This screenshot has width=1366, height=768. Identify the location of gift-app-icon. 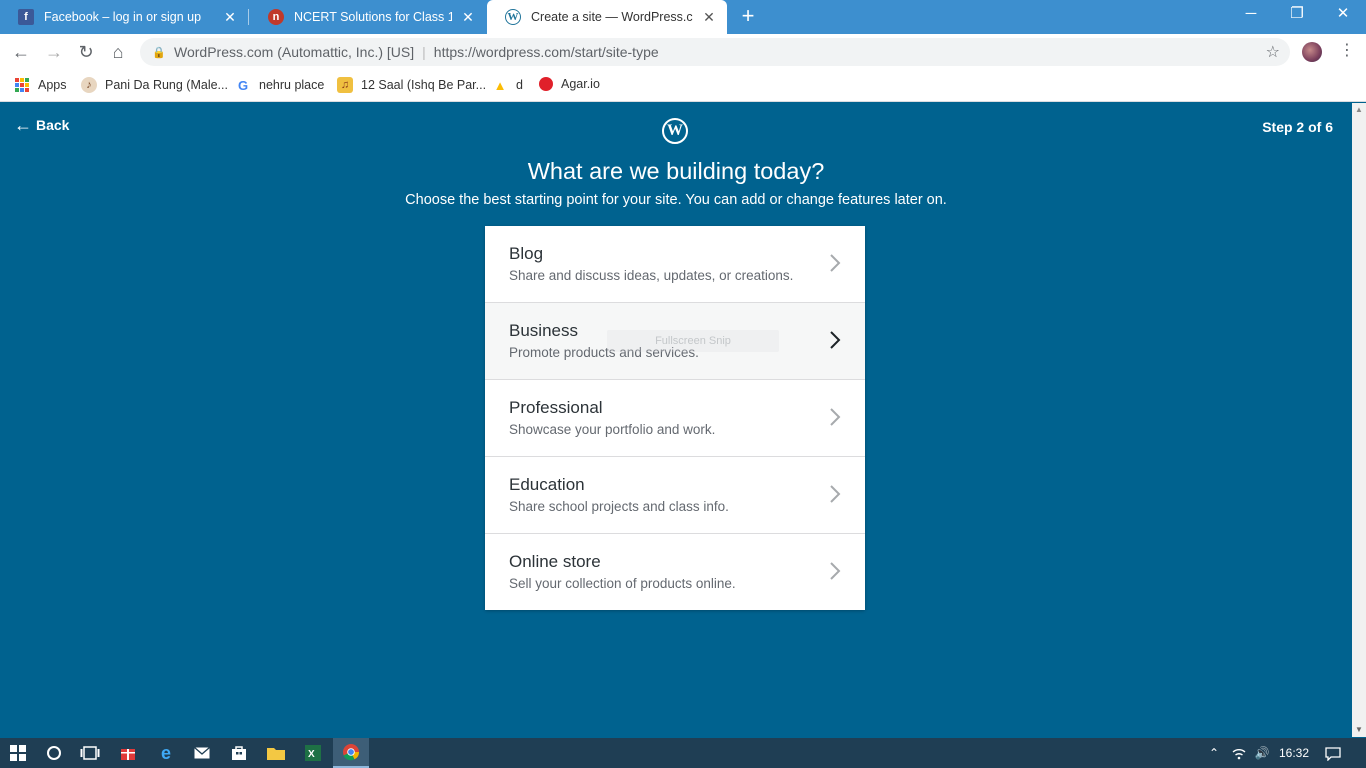
(128, 753).